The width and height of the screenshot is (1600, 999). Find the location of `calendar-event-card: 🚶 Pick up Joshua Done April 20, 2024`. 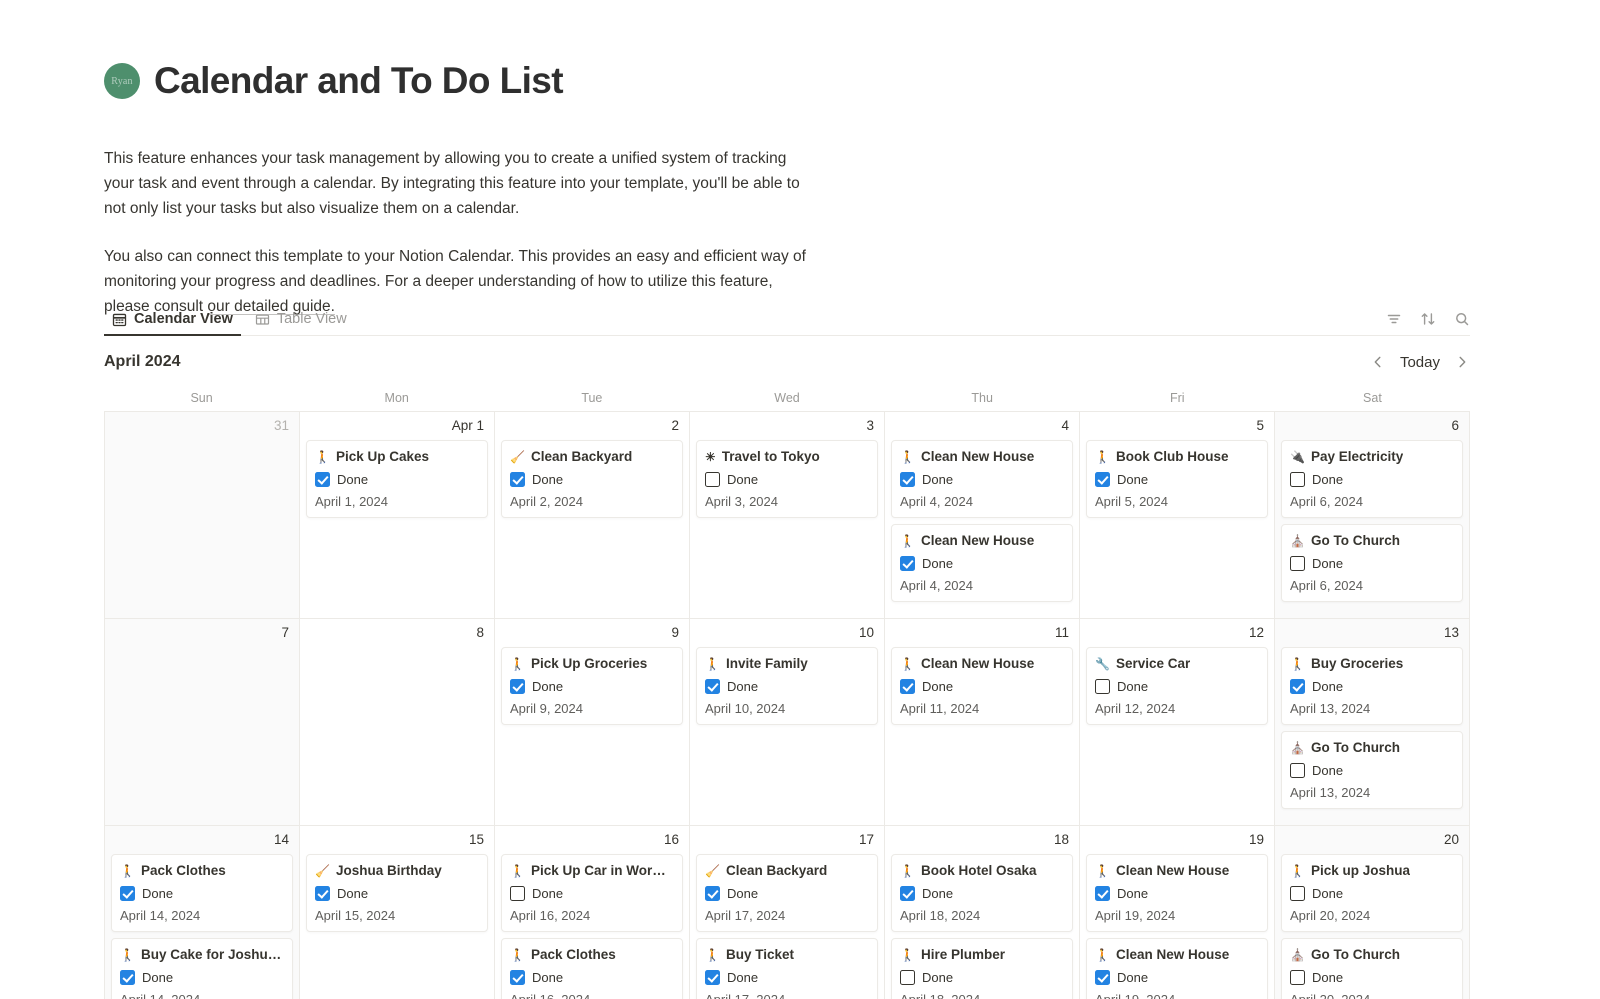

calendar-event-card: 🚶 Pick up Joshua Done April 20, 2024 is located at coordinates (1372, 893).